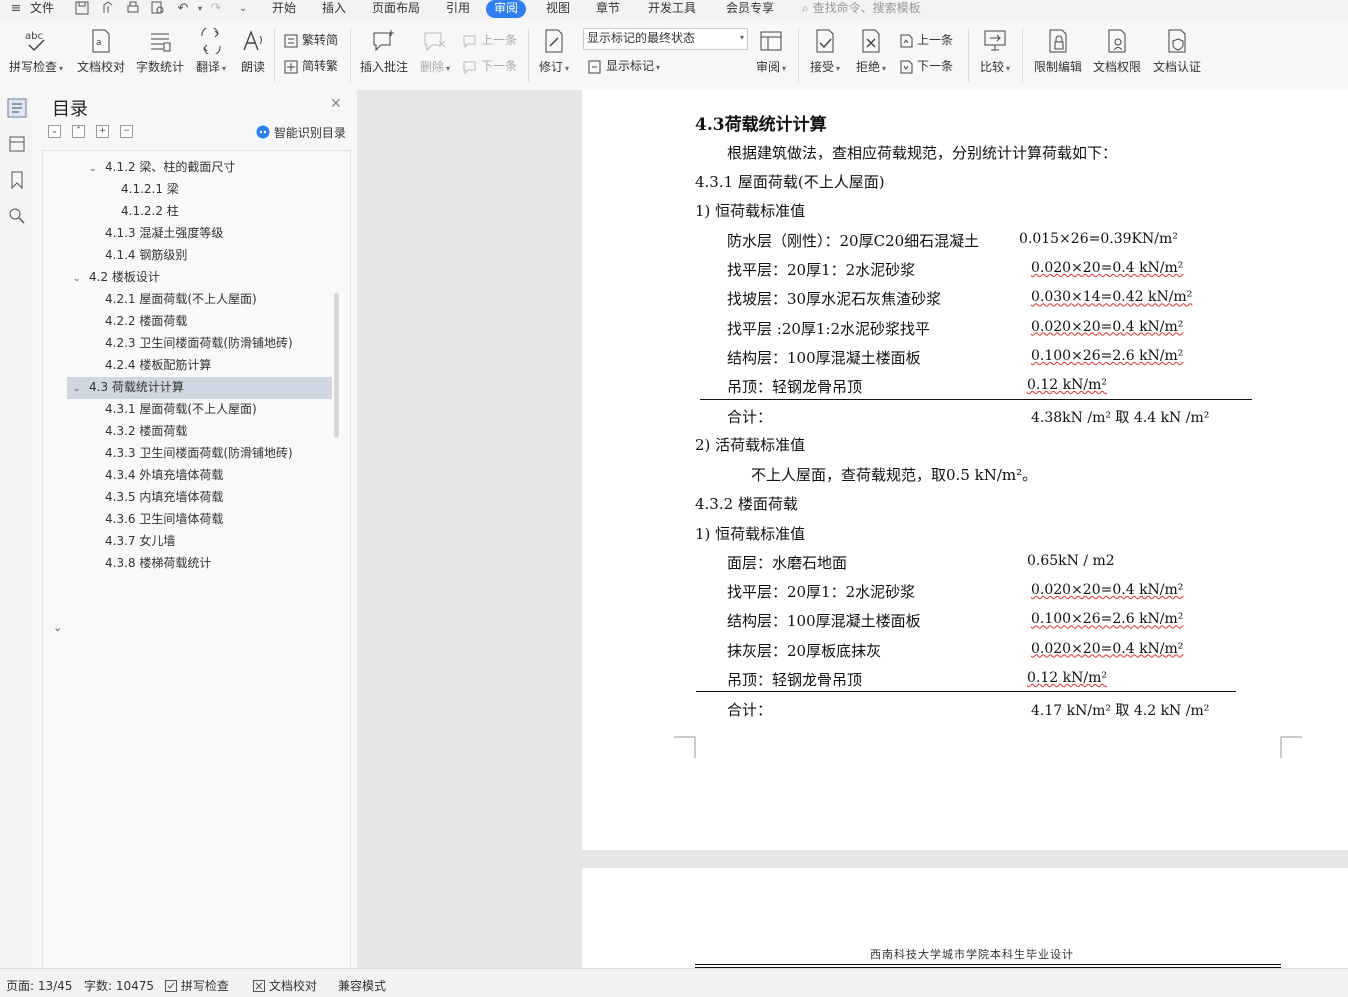 The image size is (1348, 997). What do you see at coordinates (150, 189) in the screenshot?
I see `toc-item: 4.1.2.1 梁` at bounding box center [150, 189].